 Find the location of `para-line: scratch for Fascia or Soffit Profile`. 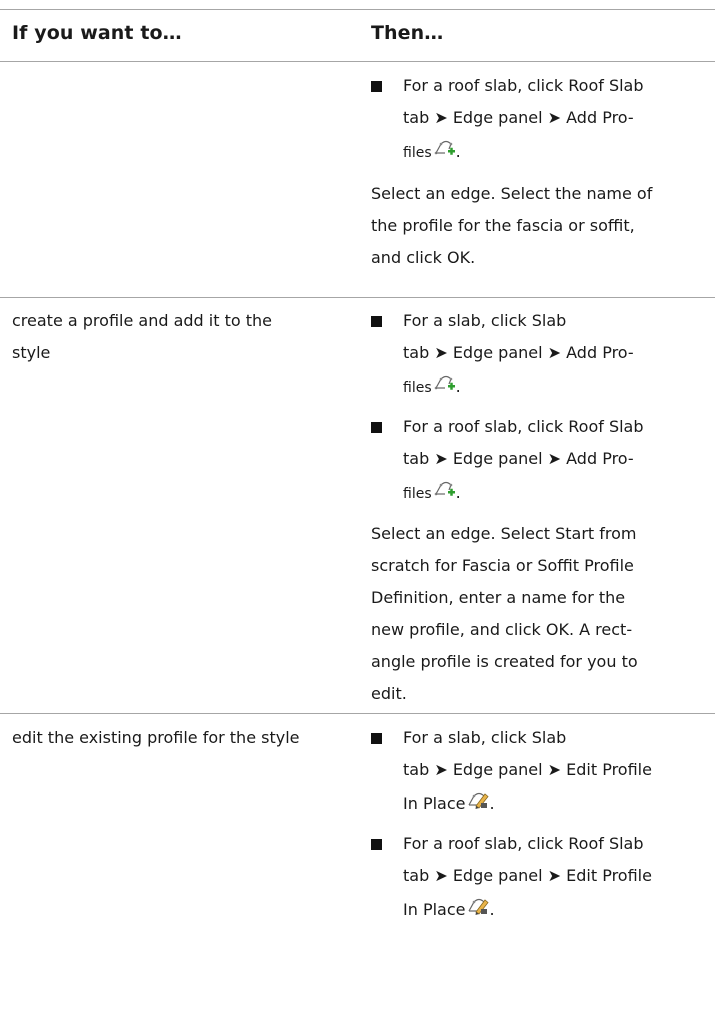

para-line: scratch for Fascia or Soffit Profile is located at coordinates (502, 565).